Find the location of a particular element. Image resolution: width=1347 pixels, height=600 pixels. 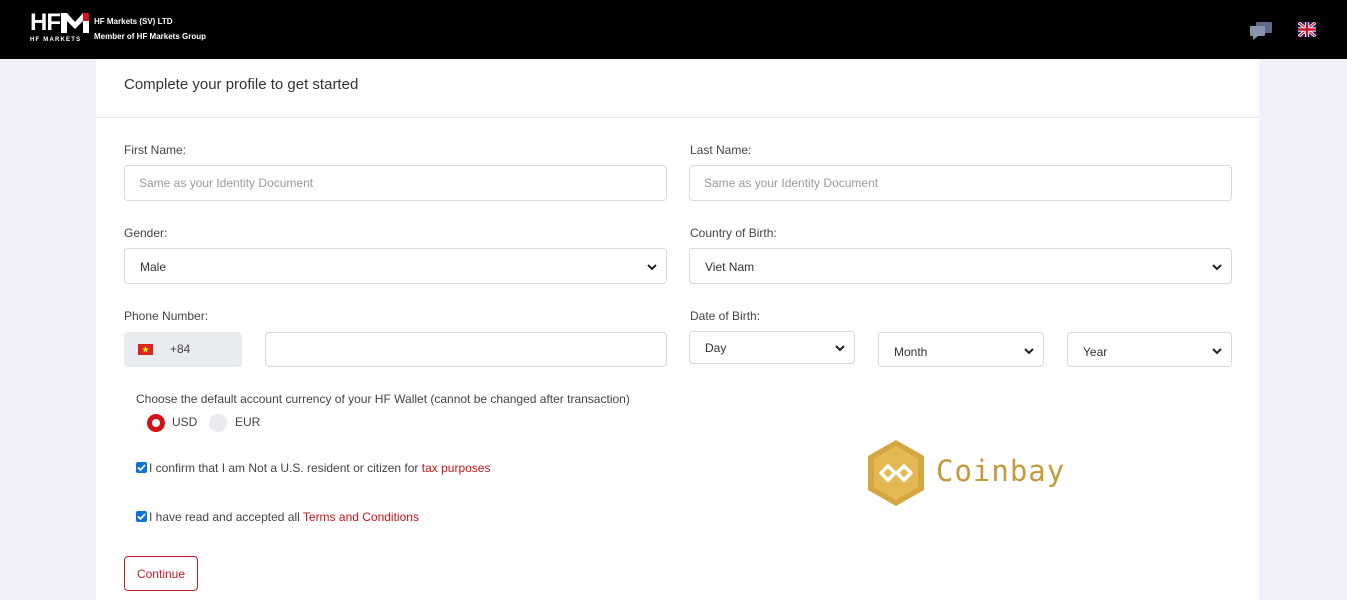

coinbay-logo: Coinbay is located at coordinates (966, 473).